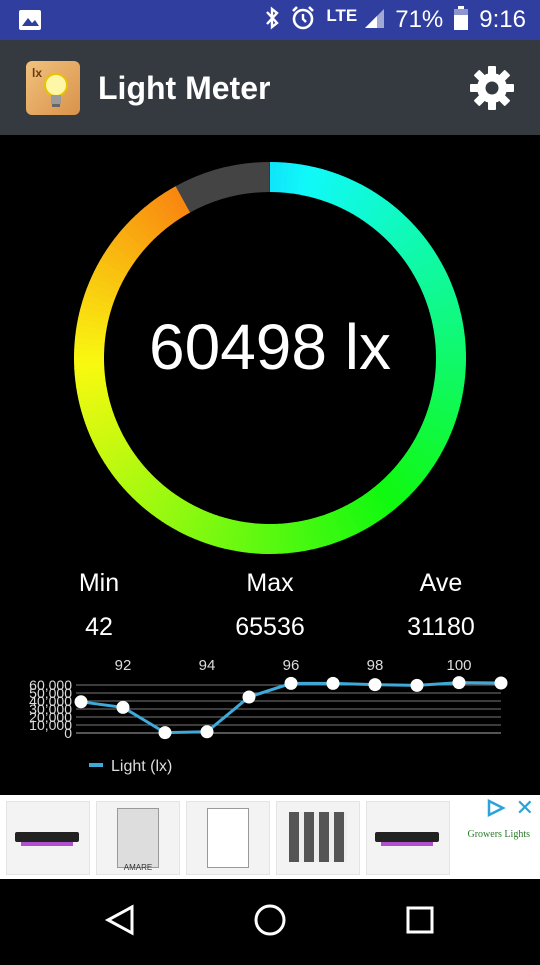  What do you see at coordinates (270, 627) in the screenshot?
I see `max-value: 65536` at bounding box center [270, 627].